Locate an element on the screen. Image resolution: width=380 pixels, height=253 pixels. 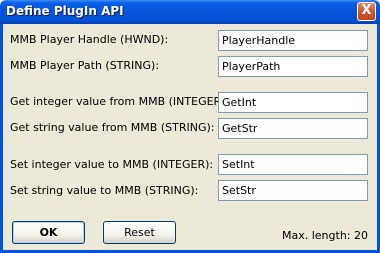
set-str-label: Set string value to MMB (STRING): is located at coordinates (104, 190).